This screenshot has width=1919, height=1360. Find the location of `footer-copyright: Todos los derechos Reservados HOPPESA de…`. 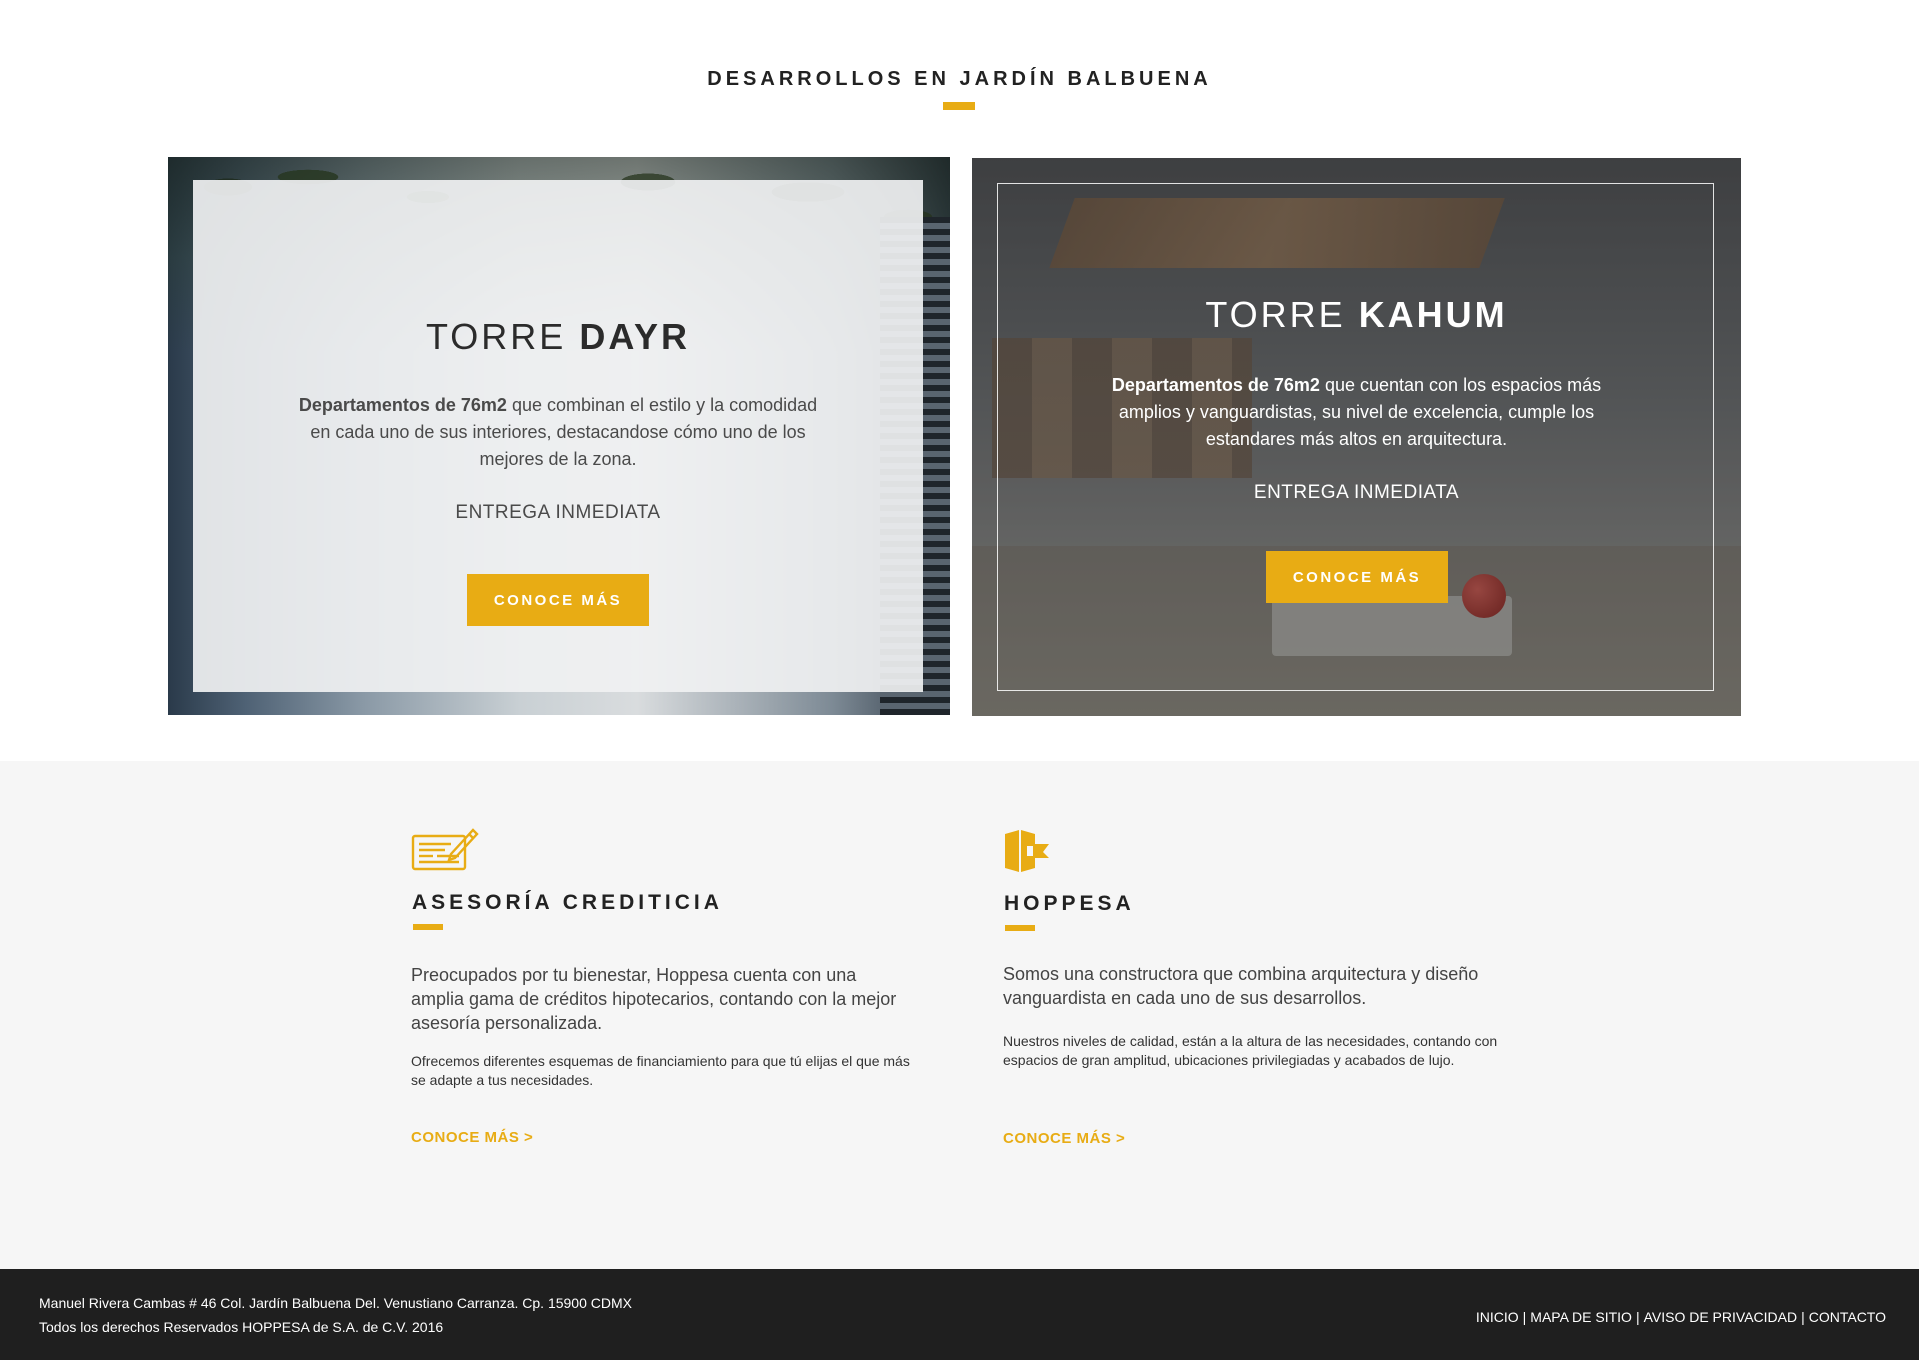

footer-copyright: Todos los derechos Reservados HOPPESA de… is located at coordinates (241, 1327).